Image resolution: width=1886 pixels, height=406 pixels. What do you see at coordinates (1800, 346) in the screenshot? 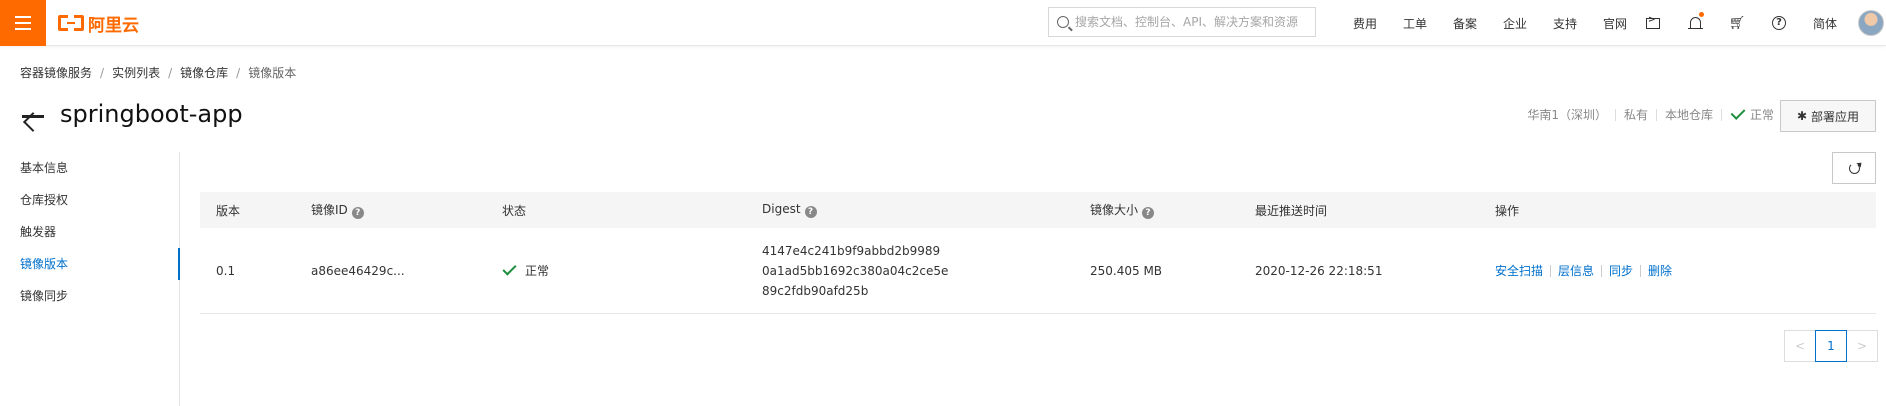
I see `prev-page-button: <` at bounding box center [1800, 346].